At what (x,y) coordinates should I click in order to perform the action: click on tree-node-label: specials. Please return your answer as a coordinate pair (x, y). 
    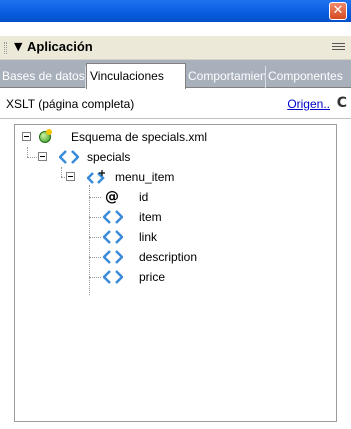
    Looking at the image, I should click on (109, 157).